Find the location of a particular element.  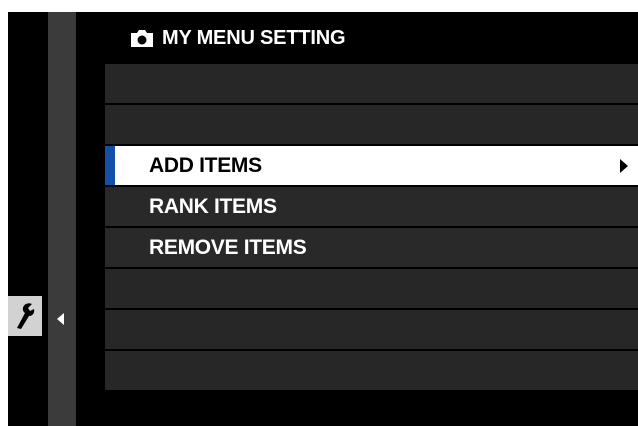

menu-tab-strip is located at coordinates (62, 219).